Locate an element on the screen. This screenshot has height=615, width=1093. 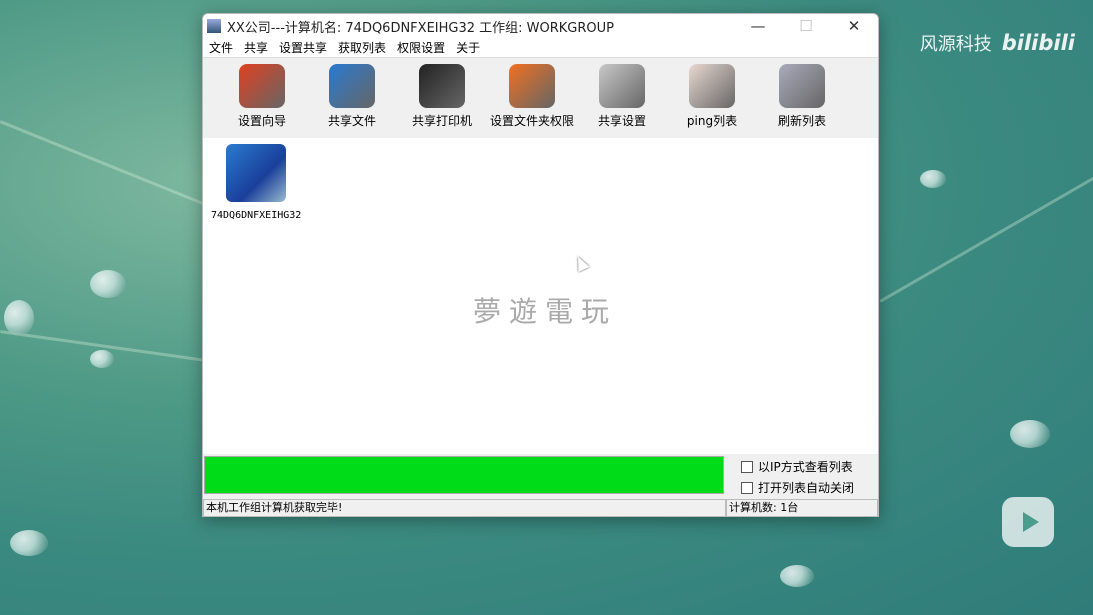
toolbar-button: 共享打印机 is located at coordinates (442, 98).